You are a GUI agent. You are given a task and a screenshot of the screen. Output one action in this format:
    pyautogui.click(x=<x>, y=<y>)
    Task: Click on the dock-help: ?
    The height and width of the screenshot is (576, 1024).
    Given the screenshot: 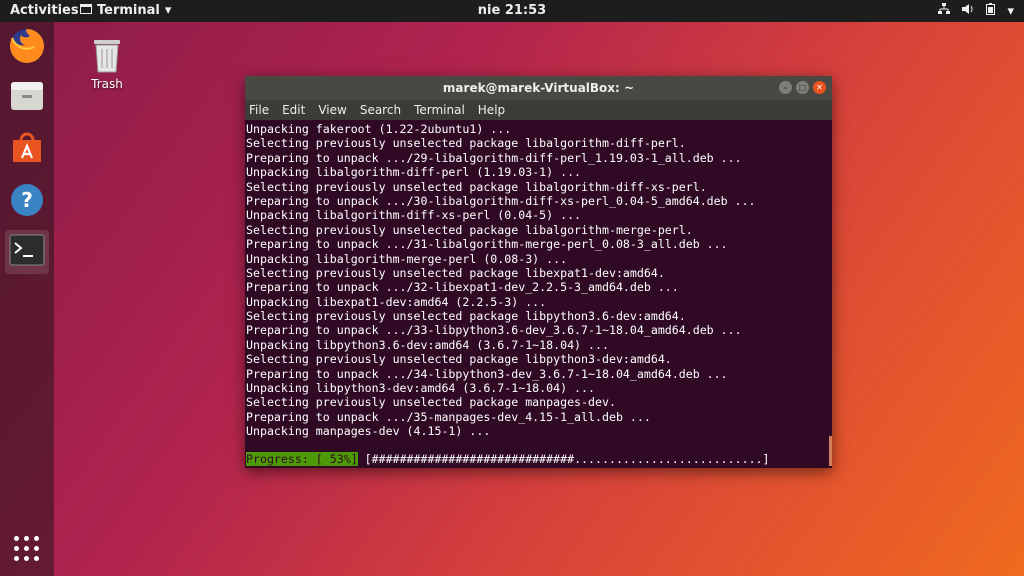 What is the action you would take?
    pyautogui.click(x=27, y=202)
    